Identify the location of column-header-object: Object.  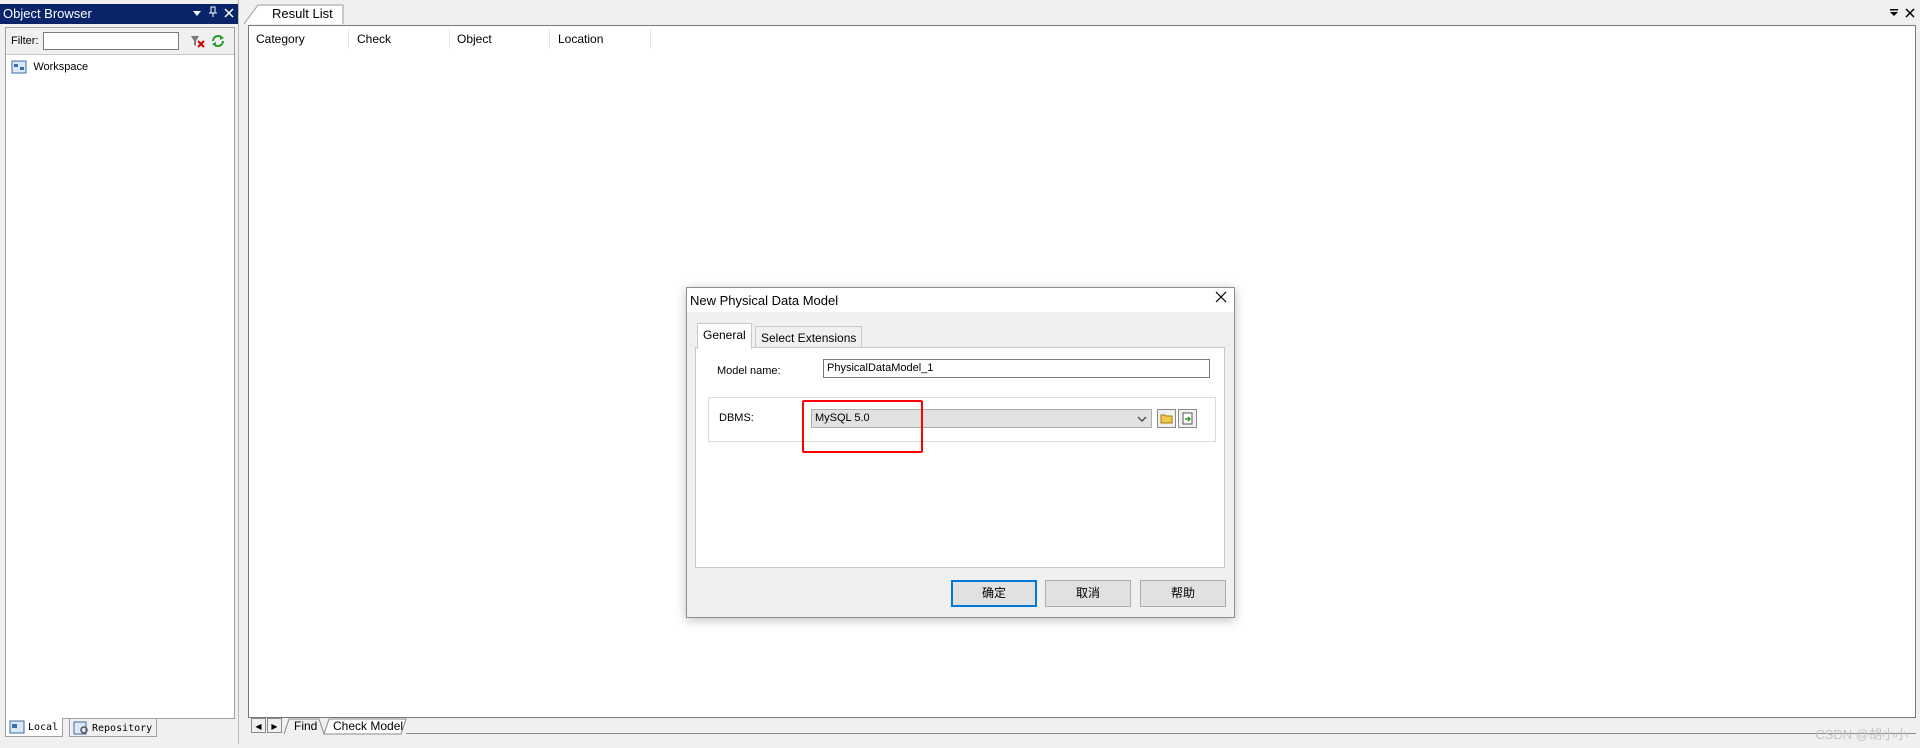
(500, 39).